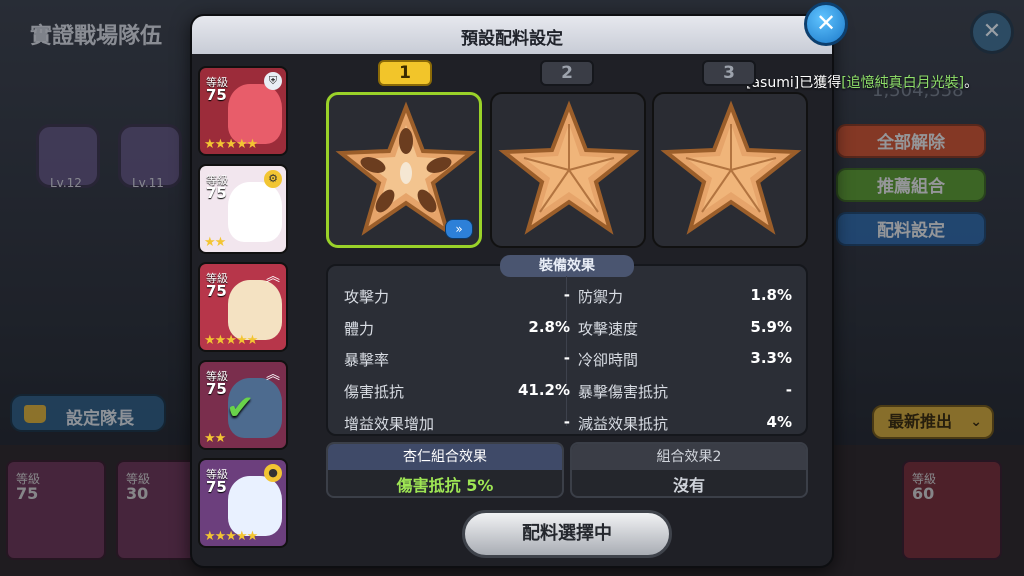 This screenshot has height=576, width=1024. I want to click on stat-name: 攻擊速度, so click(608, 329).